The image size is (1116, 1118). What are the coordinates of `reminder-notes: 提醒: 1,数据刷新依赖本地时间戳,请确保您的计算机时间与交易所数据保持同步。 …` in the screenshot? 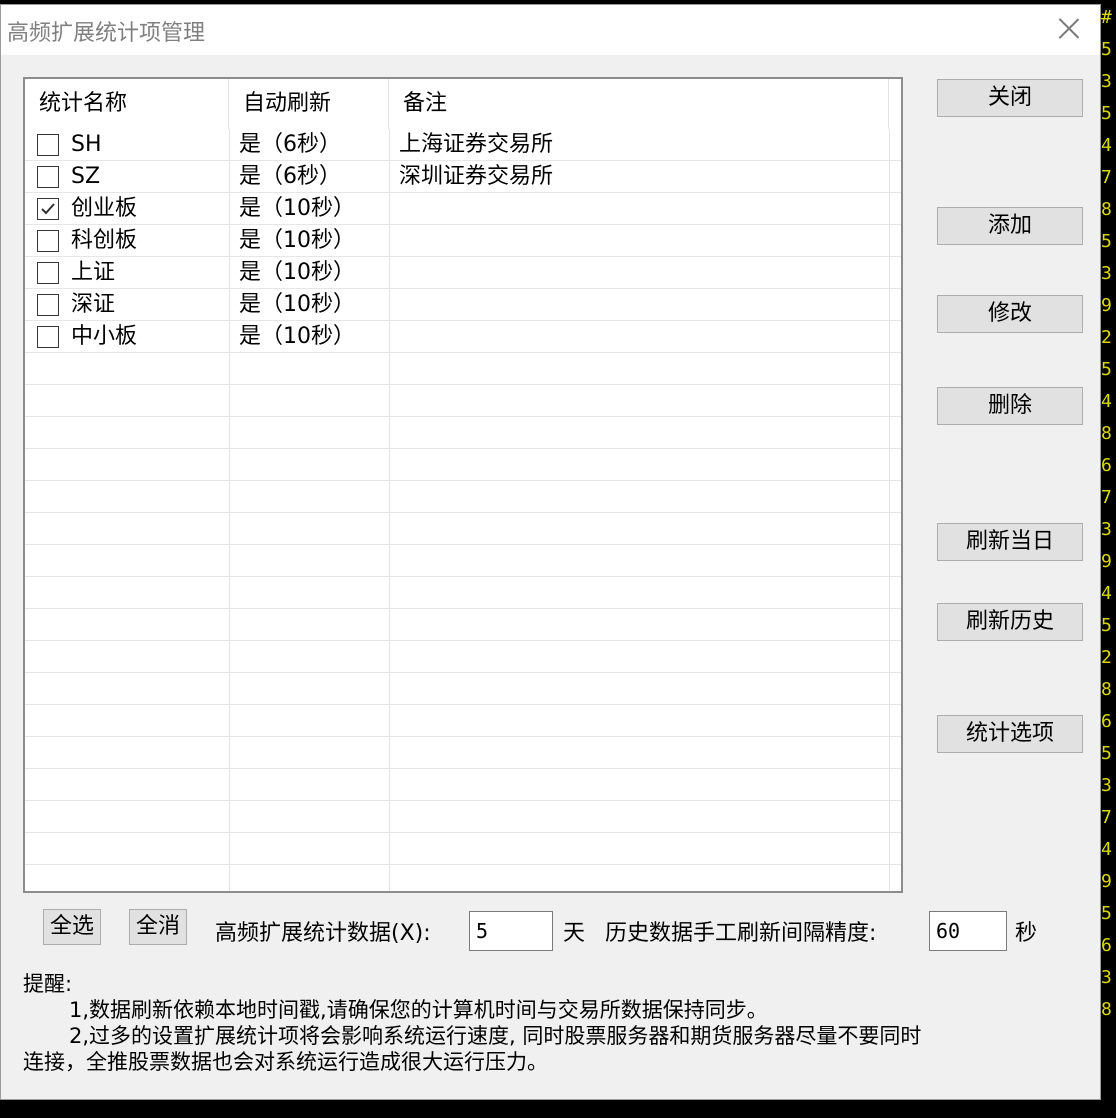 It's located at (553, 1023).